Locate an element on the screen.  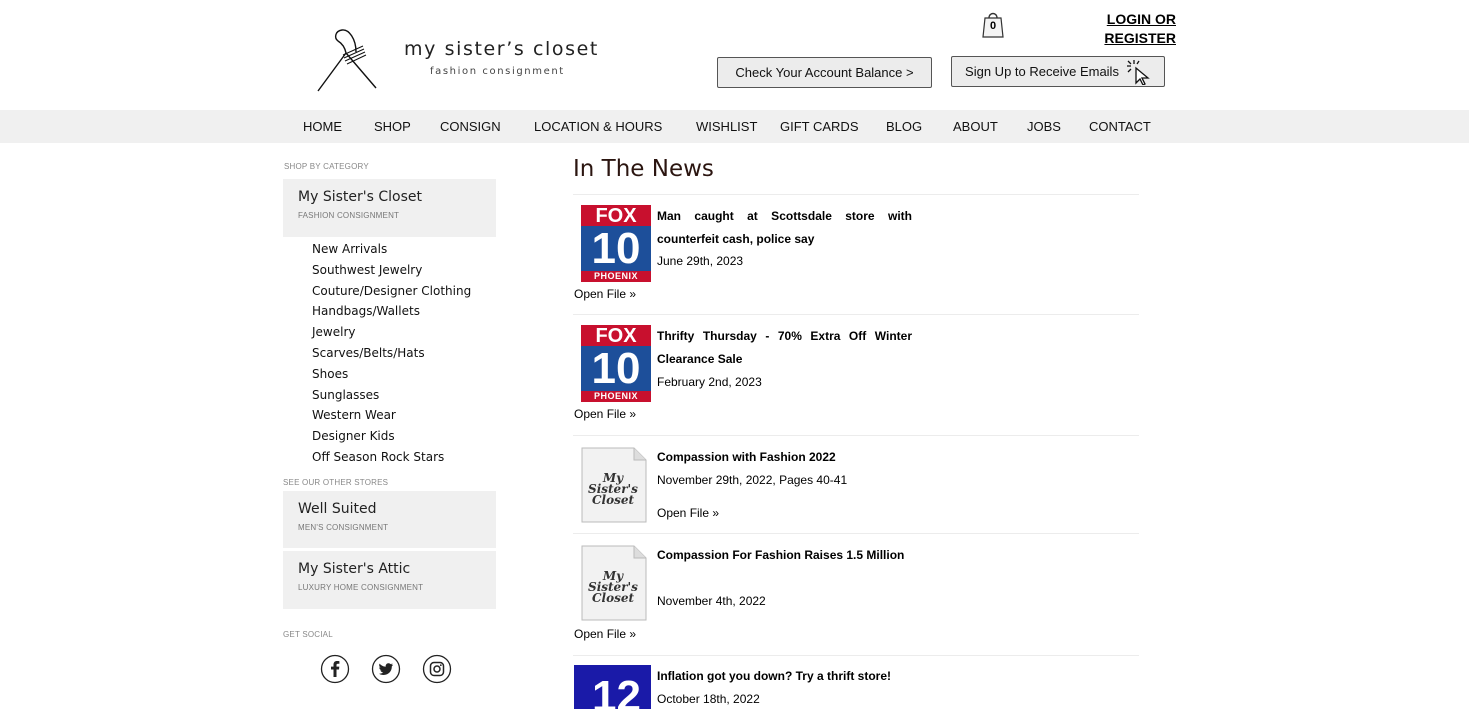
nav-blog: BLOG is located at coordinates (904, 126).